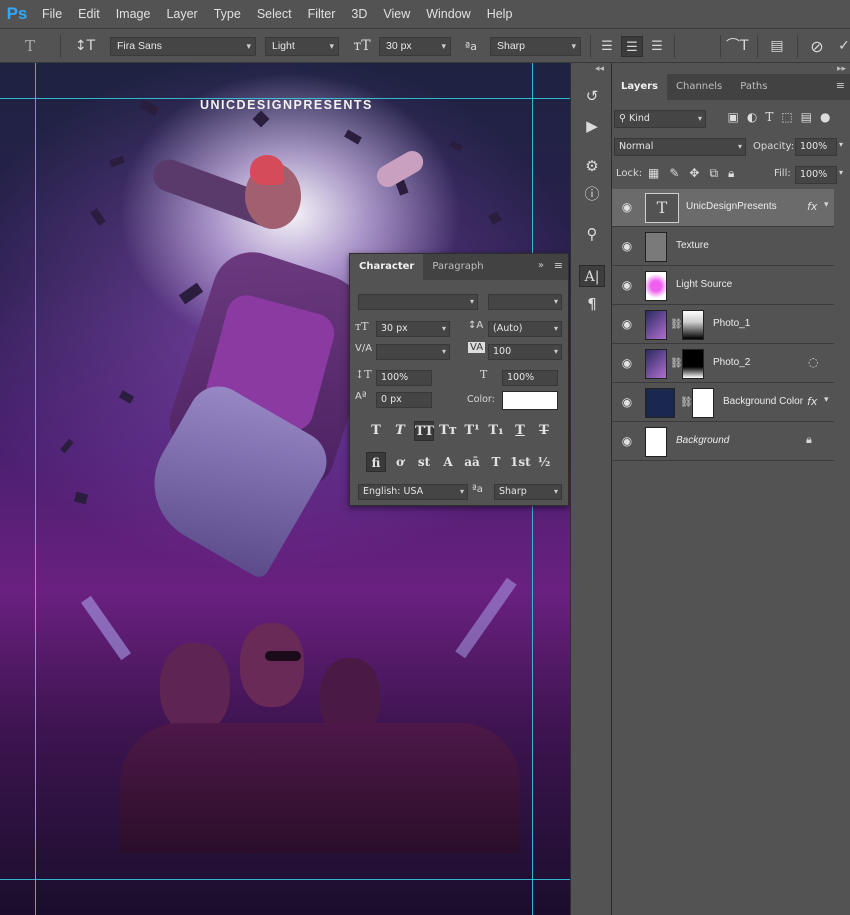  Describe the element at coordinates (826, 400) in the screenshot. I see `expand-effects-icon: ▾` at that location.